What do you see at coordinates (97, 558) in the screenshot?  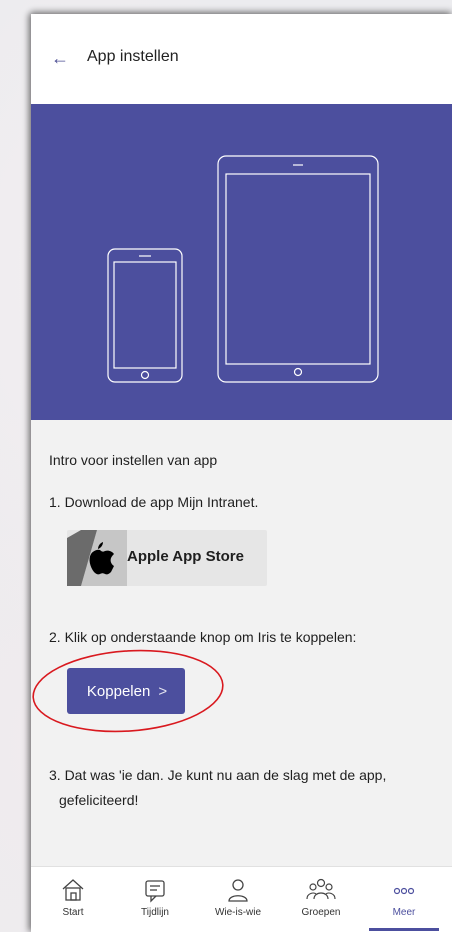 I see `apple-icon` at bounding box center [97, 558].